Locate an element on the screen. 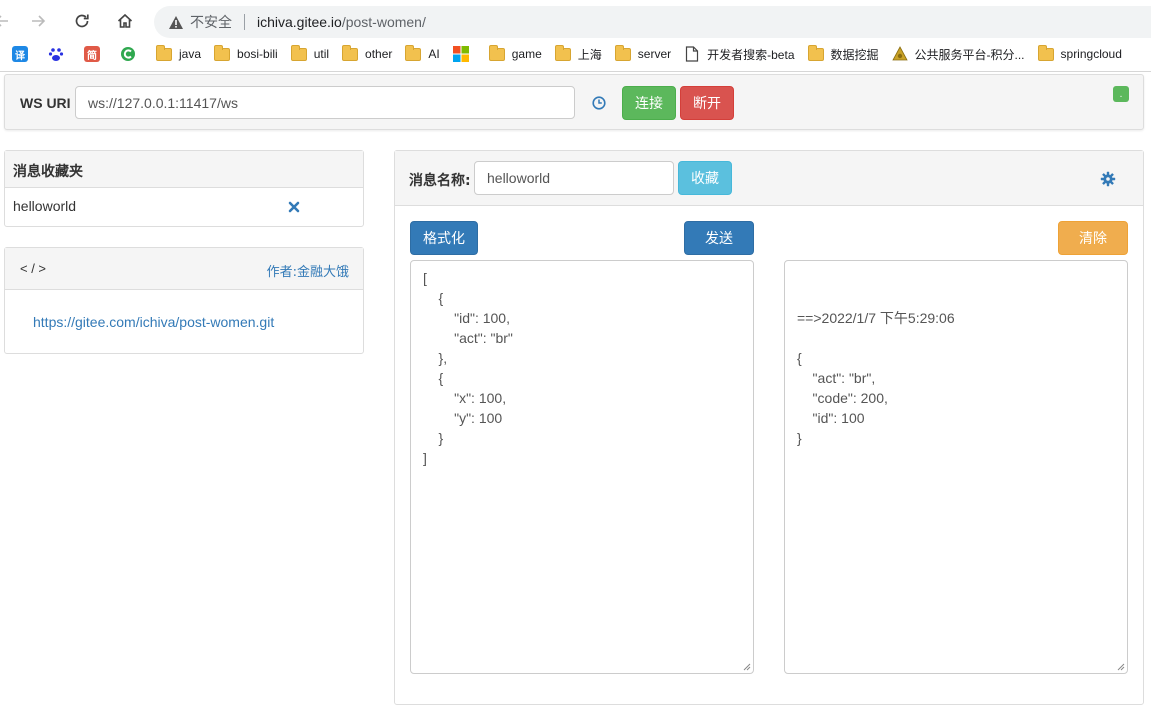  gear-icon is located at coordinates (1108, 179).